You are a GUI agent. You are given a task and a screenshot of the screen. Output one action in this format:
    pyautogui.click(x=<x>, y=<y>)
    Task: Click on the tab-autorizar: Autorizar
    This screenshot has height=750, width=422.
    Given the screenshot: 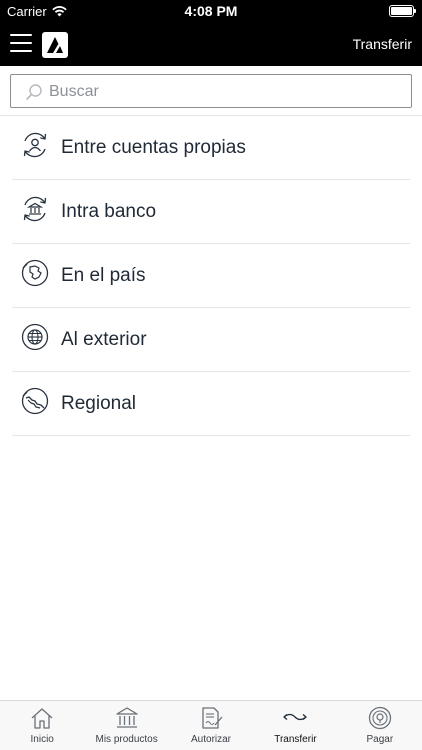 What is the action you would take?
    pyautogui.click(x=211, y=725)
    